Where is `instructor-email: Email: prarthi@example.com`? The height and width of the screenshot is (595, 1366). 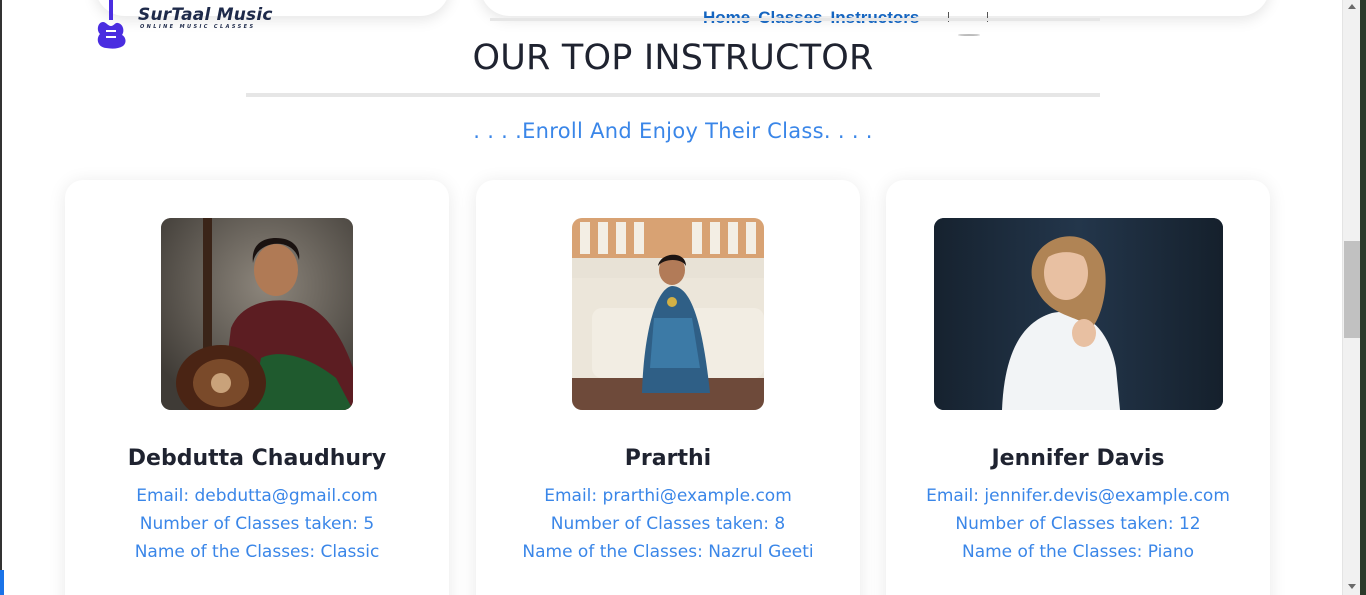
instructor-email: Email: prarthi@example.com is located at coordinates (668, 496).